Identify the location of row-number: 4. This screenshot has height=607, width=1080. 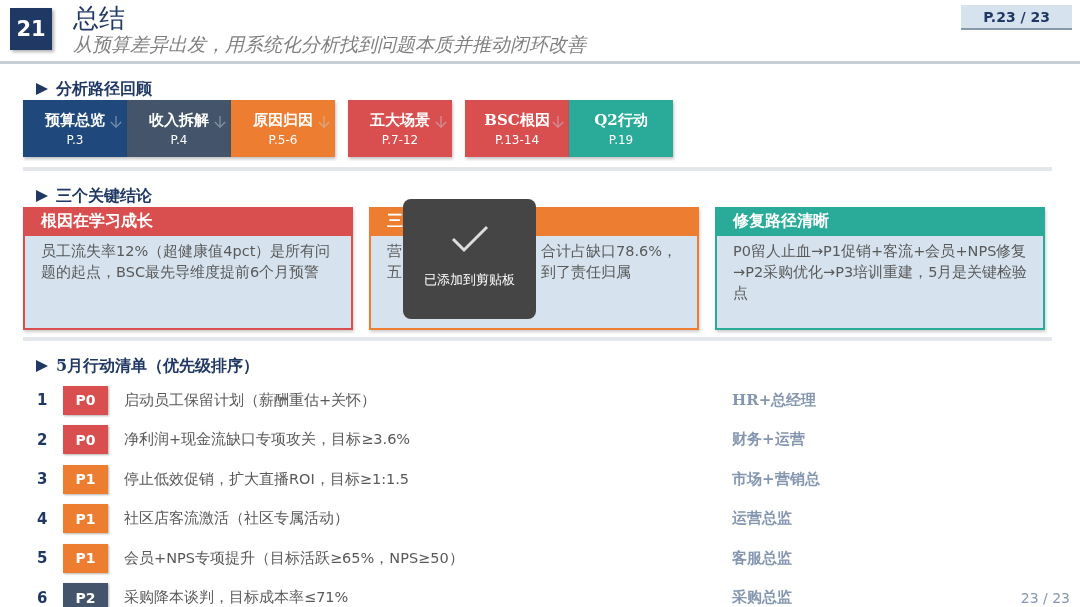
(43, 518).